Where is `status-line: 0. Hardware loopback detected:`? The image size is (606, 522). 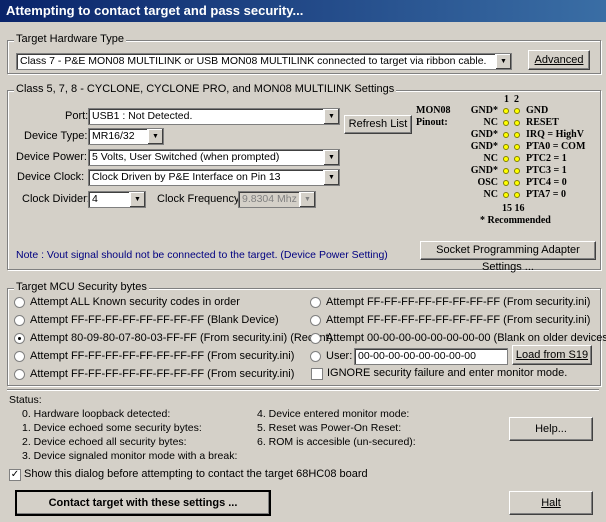
status-line: 0. Hardware loopback detected: is located at coordinates (96, 414).